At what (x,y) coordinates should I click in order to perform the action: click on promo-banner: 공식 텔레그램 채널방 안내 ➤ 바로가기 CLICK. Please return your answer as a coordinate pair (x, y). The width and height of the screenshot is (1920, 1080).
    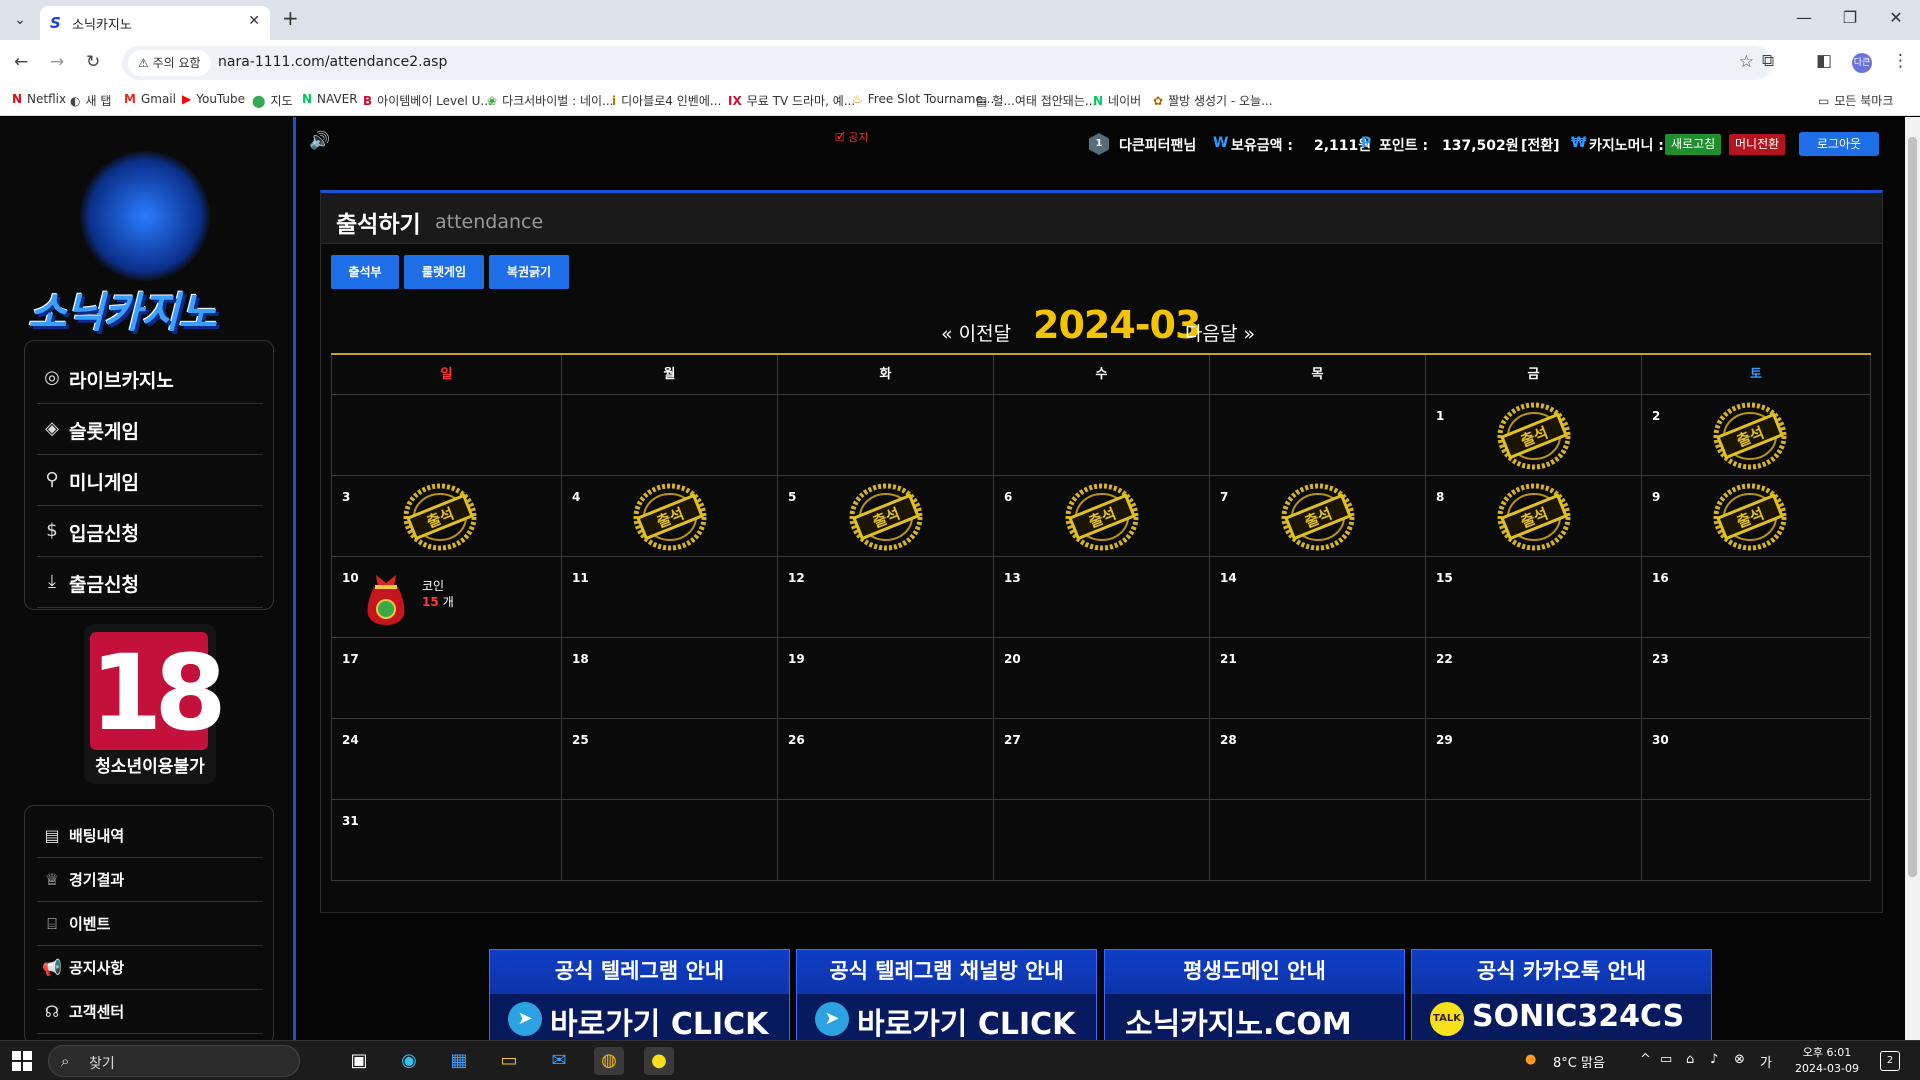
    Looking at the image, I should click on (946, 994).